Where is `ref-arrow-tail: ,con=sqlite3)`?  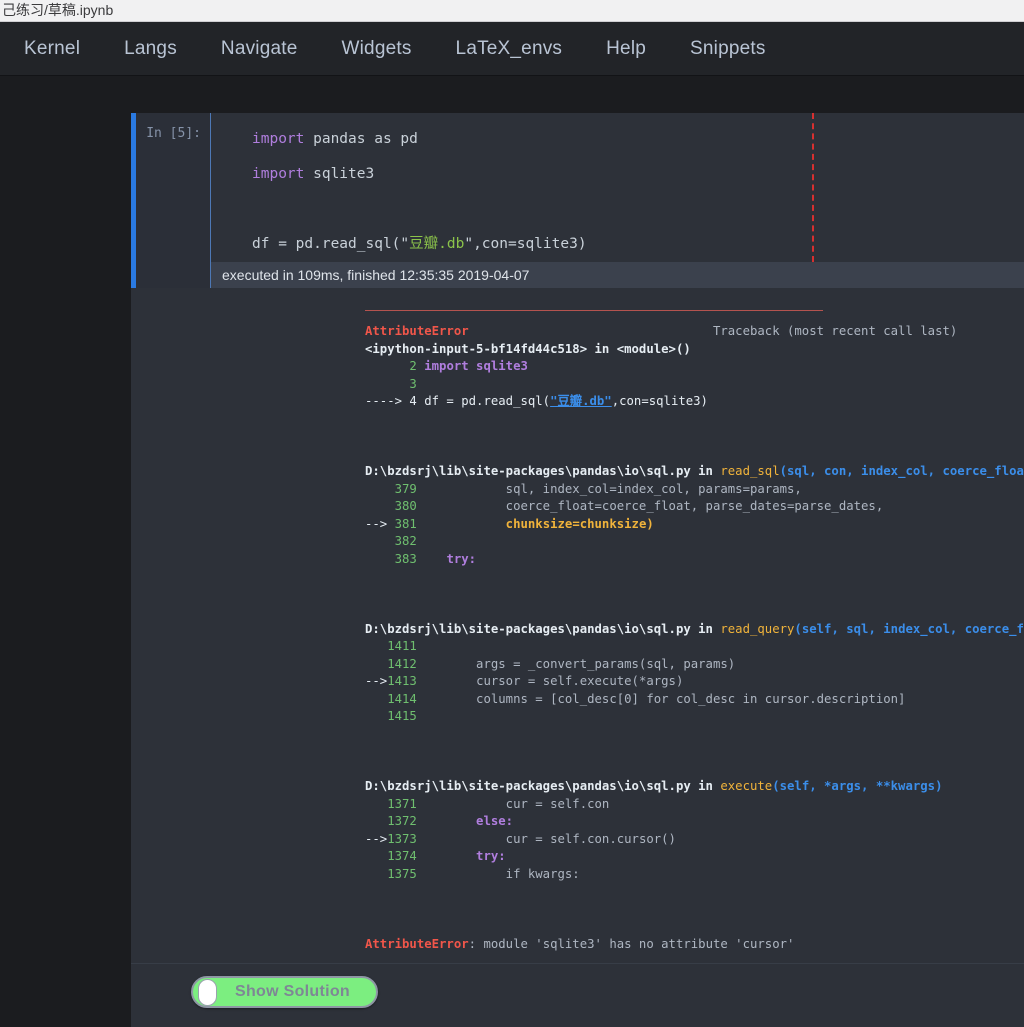 ref-arrow-tail: ,con=sqlite3) is located at coordinates (659, 401).